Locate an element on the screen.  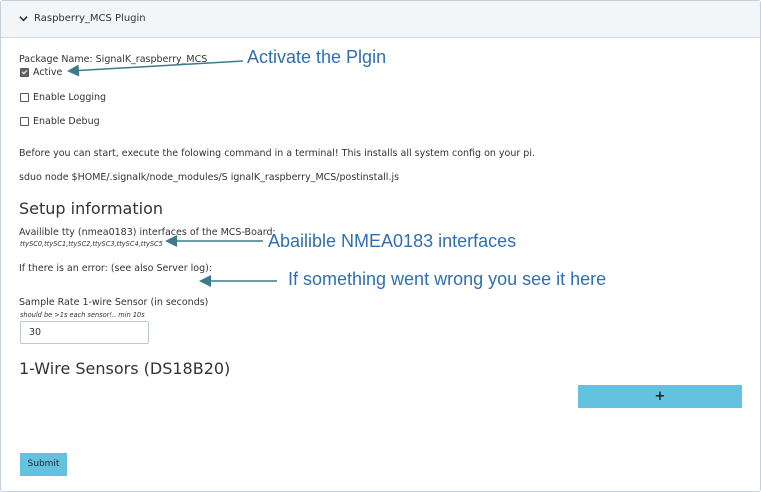
annotation-error: If something went wrong you see it here is located at coordinates (447, 279).